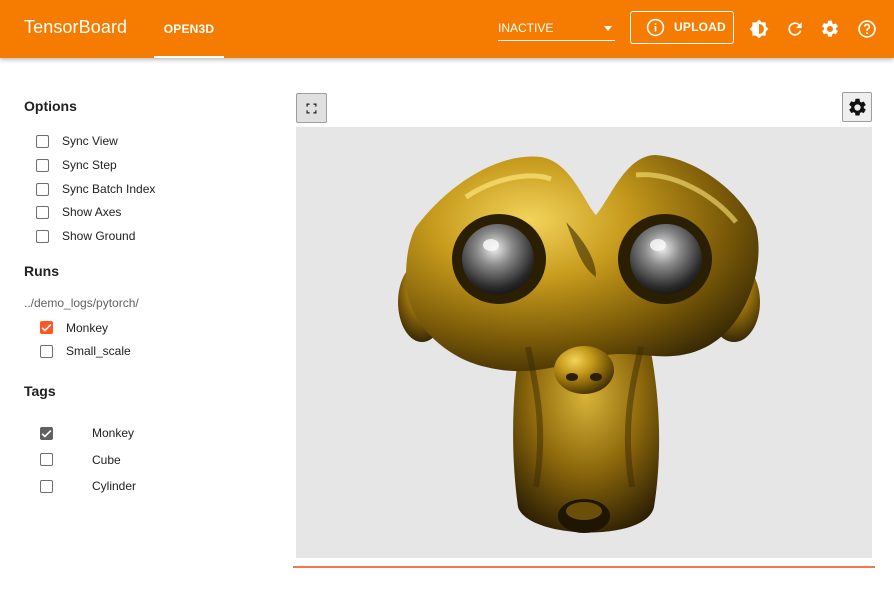  What do you see at coordinates (46, 459) in the screenshot?
I see `tag-cube-checkbox` at bounding box center [46, 459].